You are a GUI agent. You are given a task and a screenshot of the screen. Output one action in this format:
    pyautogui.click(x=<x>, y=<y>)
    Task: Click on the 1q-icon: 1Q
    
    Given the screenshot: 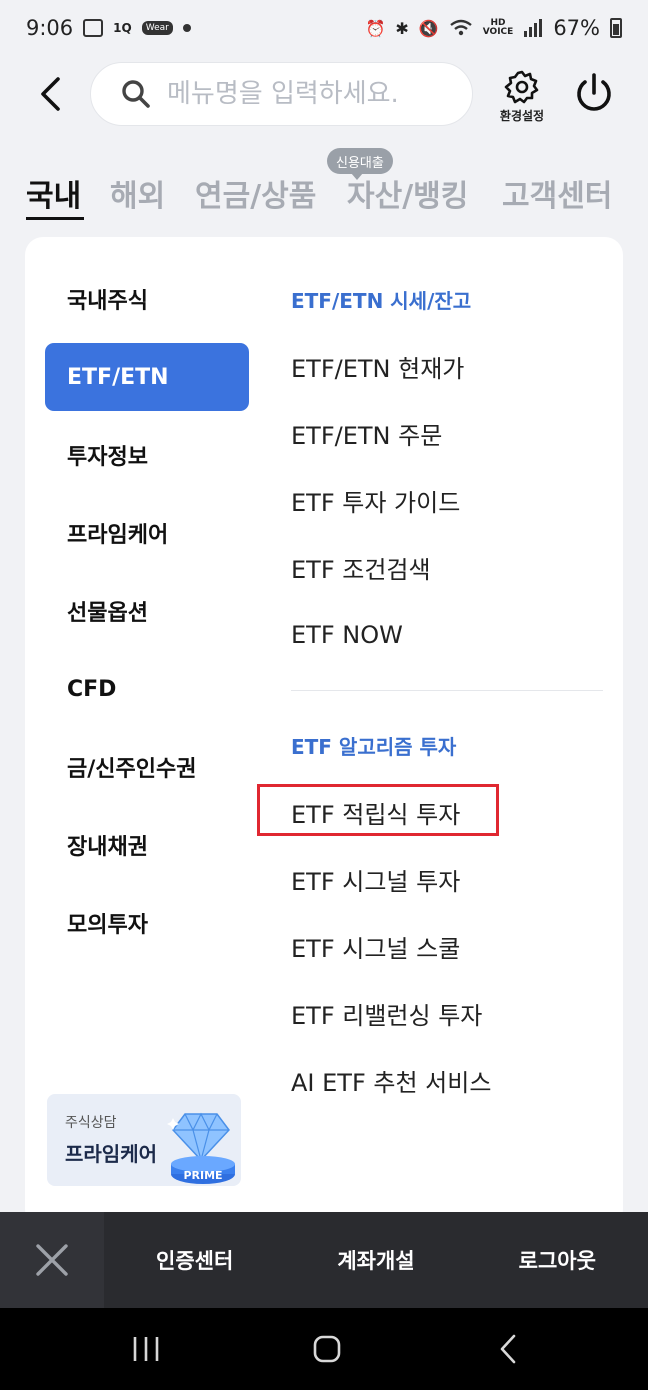 What is the action you would take?
    pyautogui.click(x=122, y=28)
    